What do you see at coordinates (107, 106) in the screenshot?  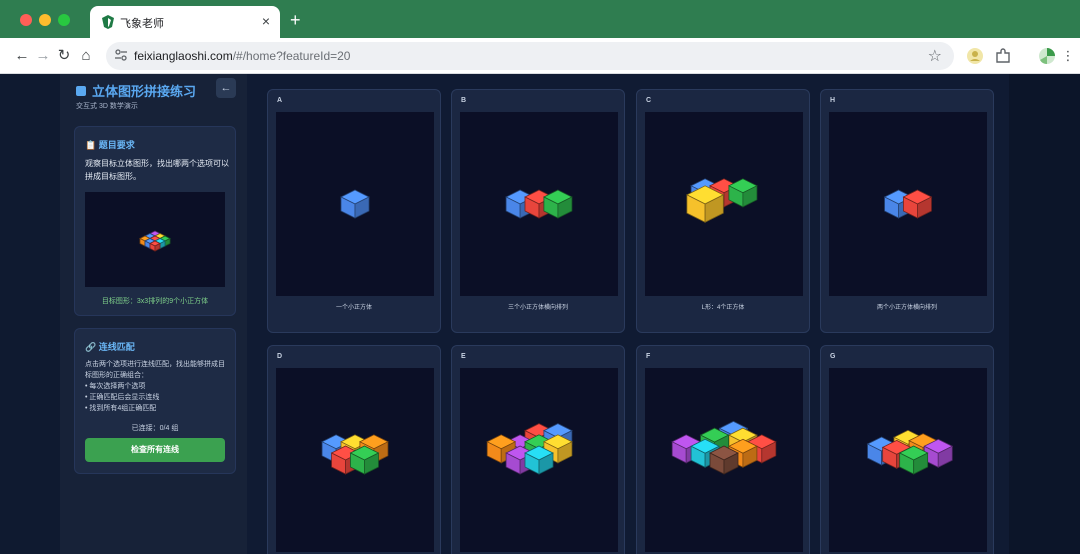 I see `page-subtitle: 交互式 3D 数学演示` at bounding box center [107, 106].